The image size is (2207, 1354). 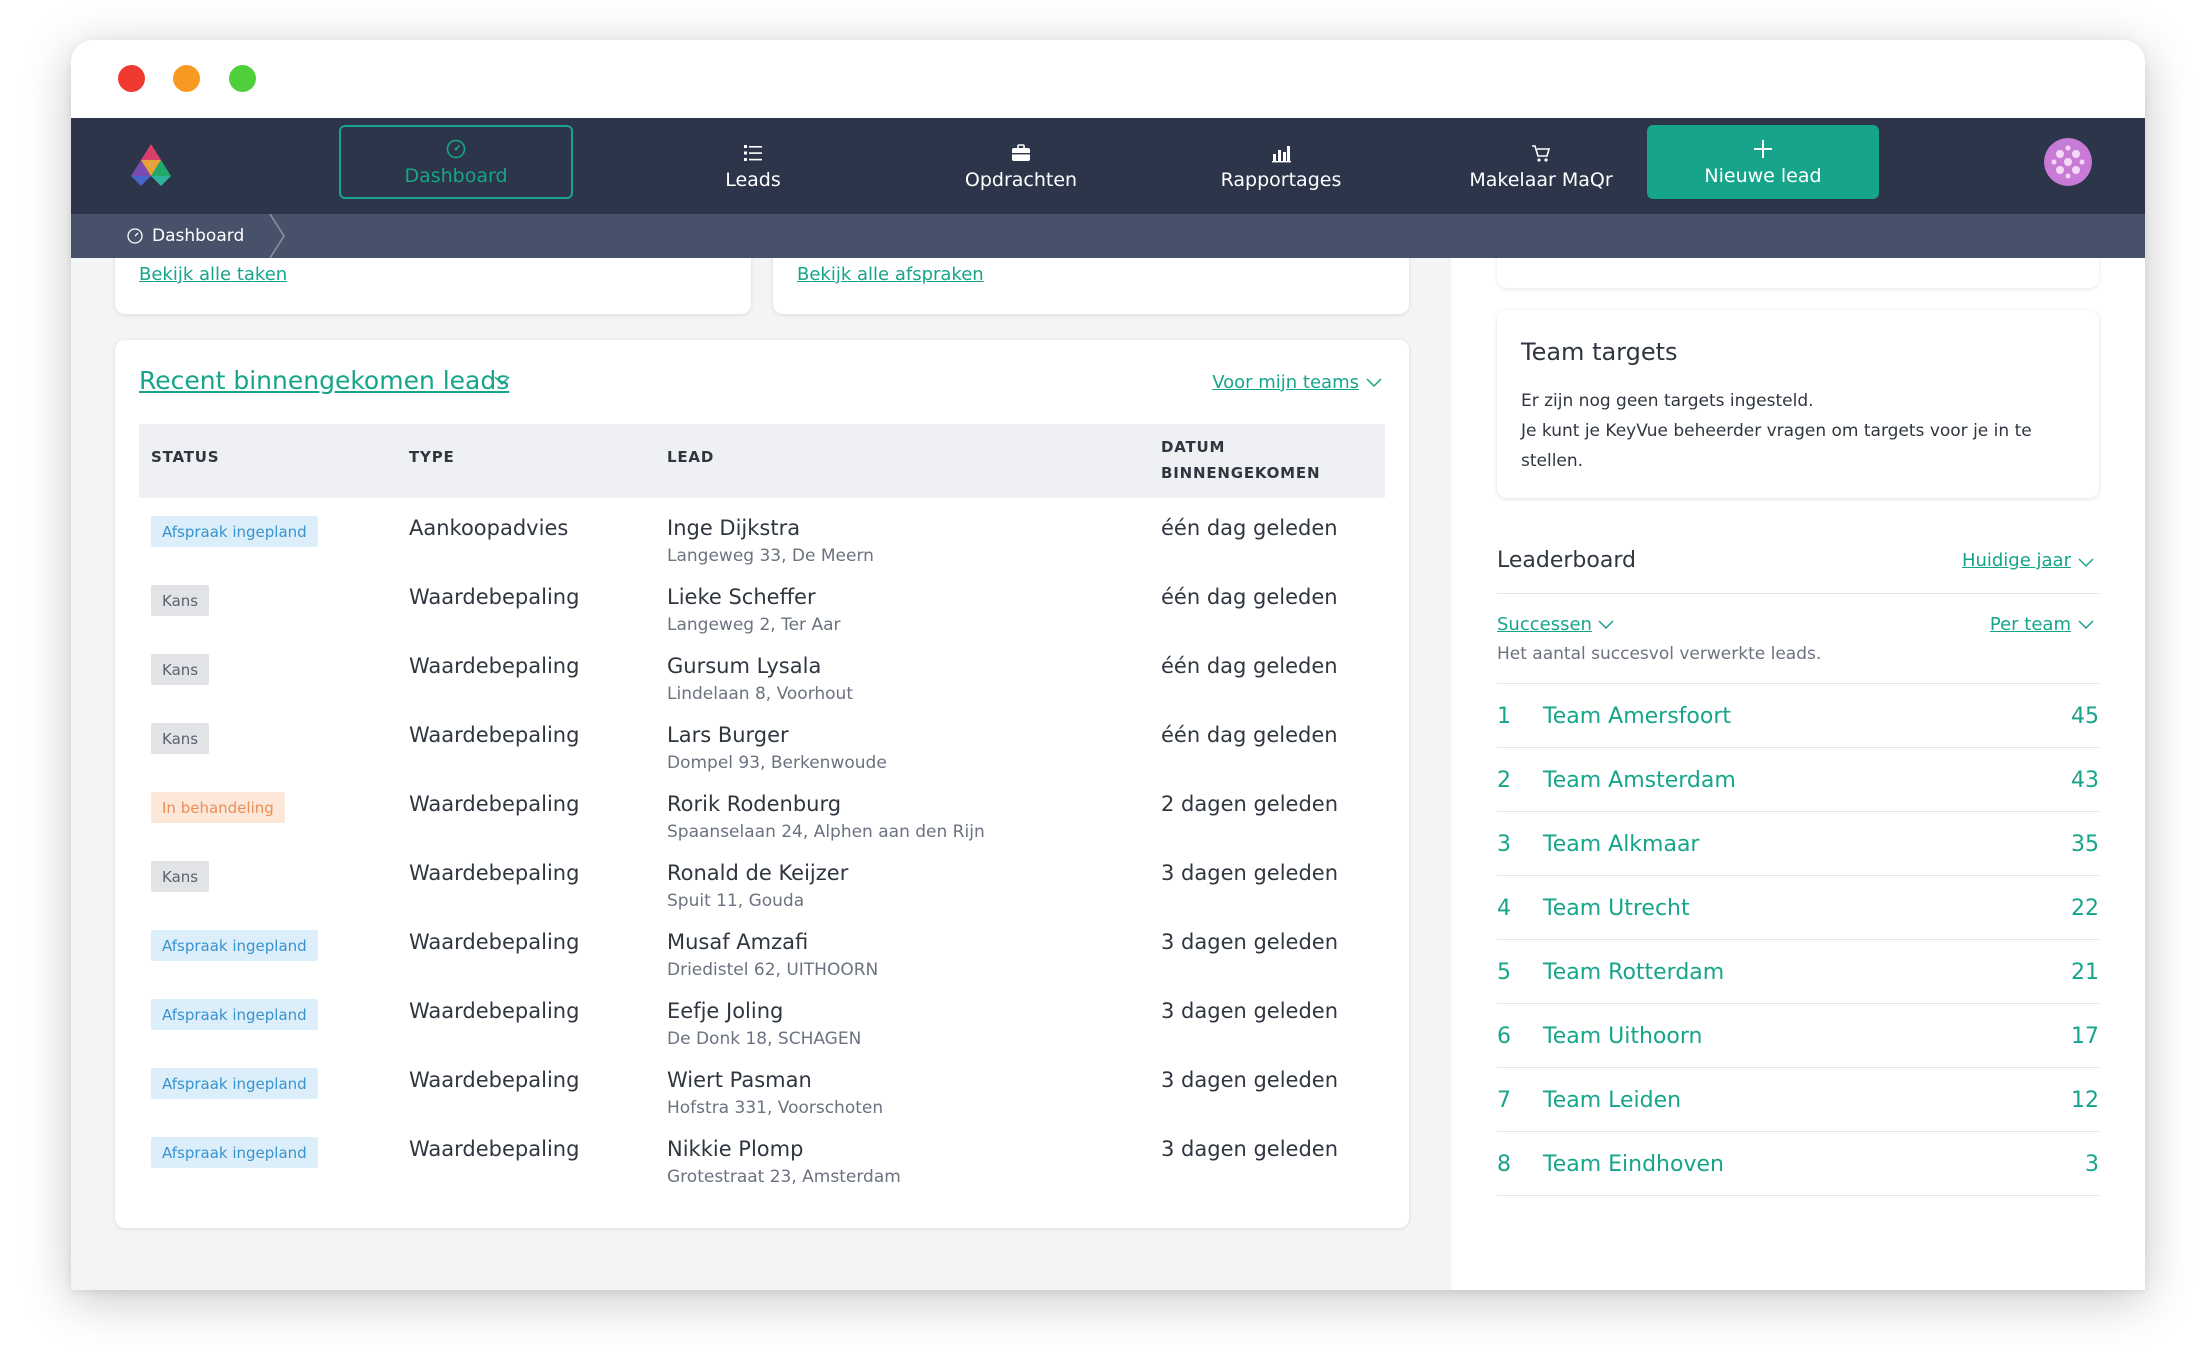 What do you see at coordinates (1544, 624) in the screenshot?
I see `leaderboard-metric-select: Successen` at bounding box center [1544, 624].